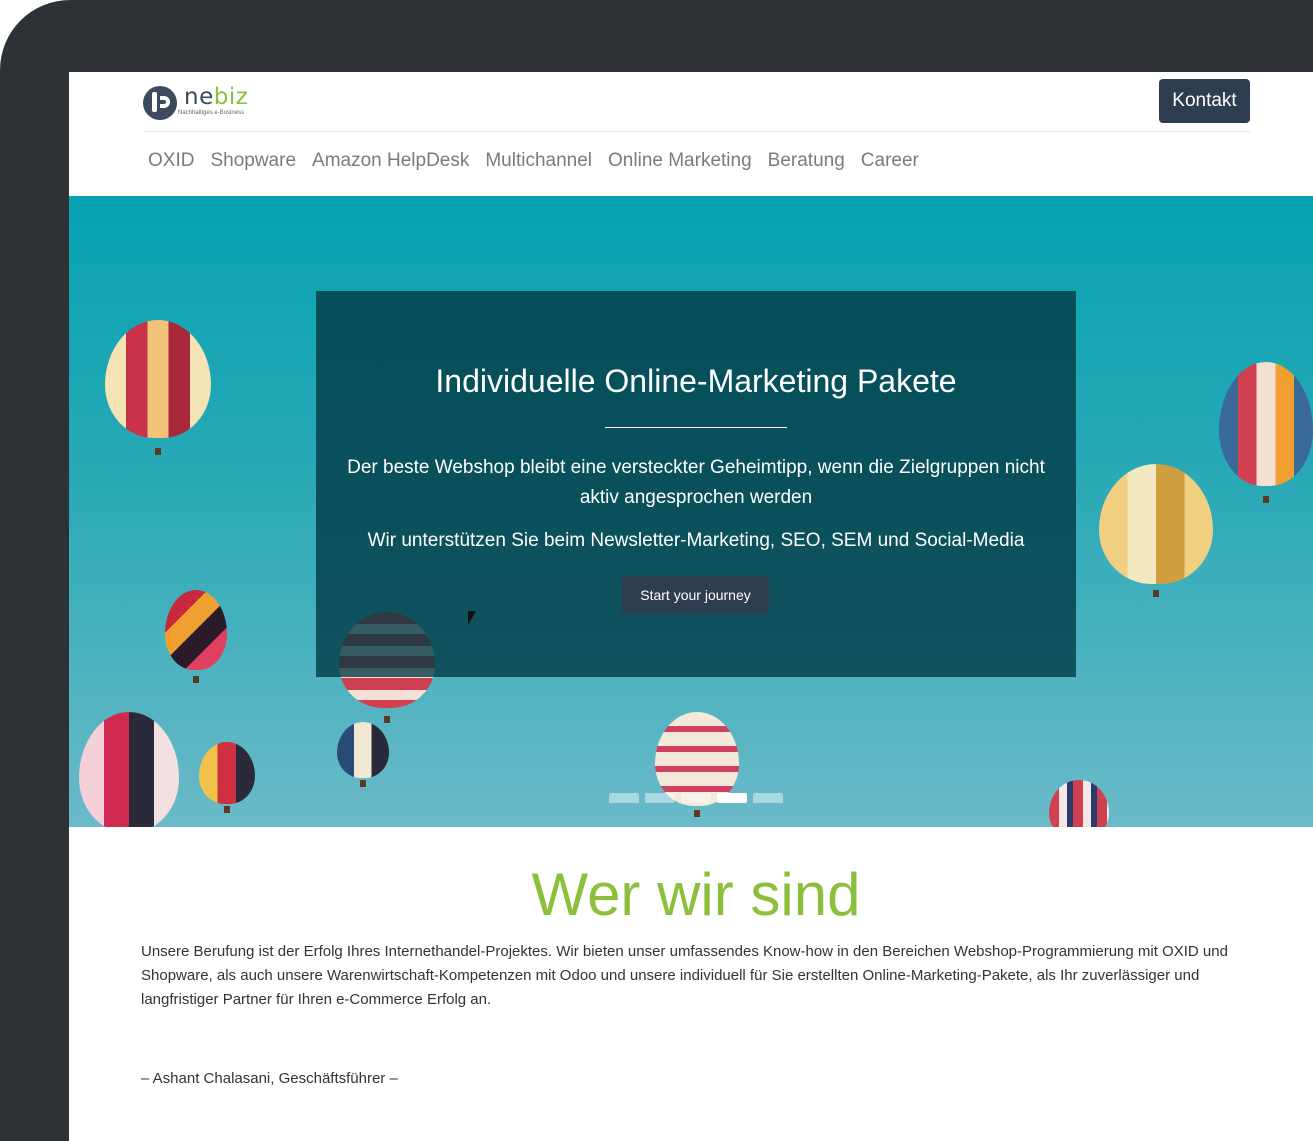 Image resolution: width=1313 pixels, height=1141 pixels. I want to click on nav-item-beratung: Beratung, so click(806, 161).